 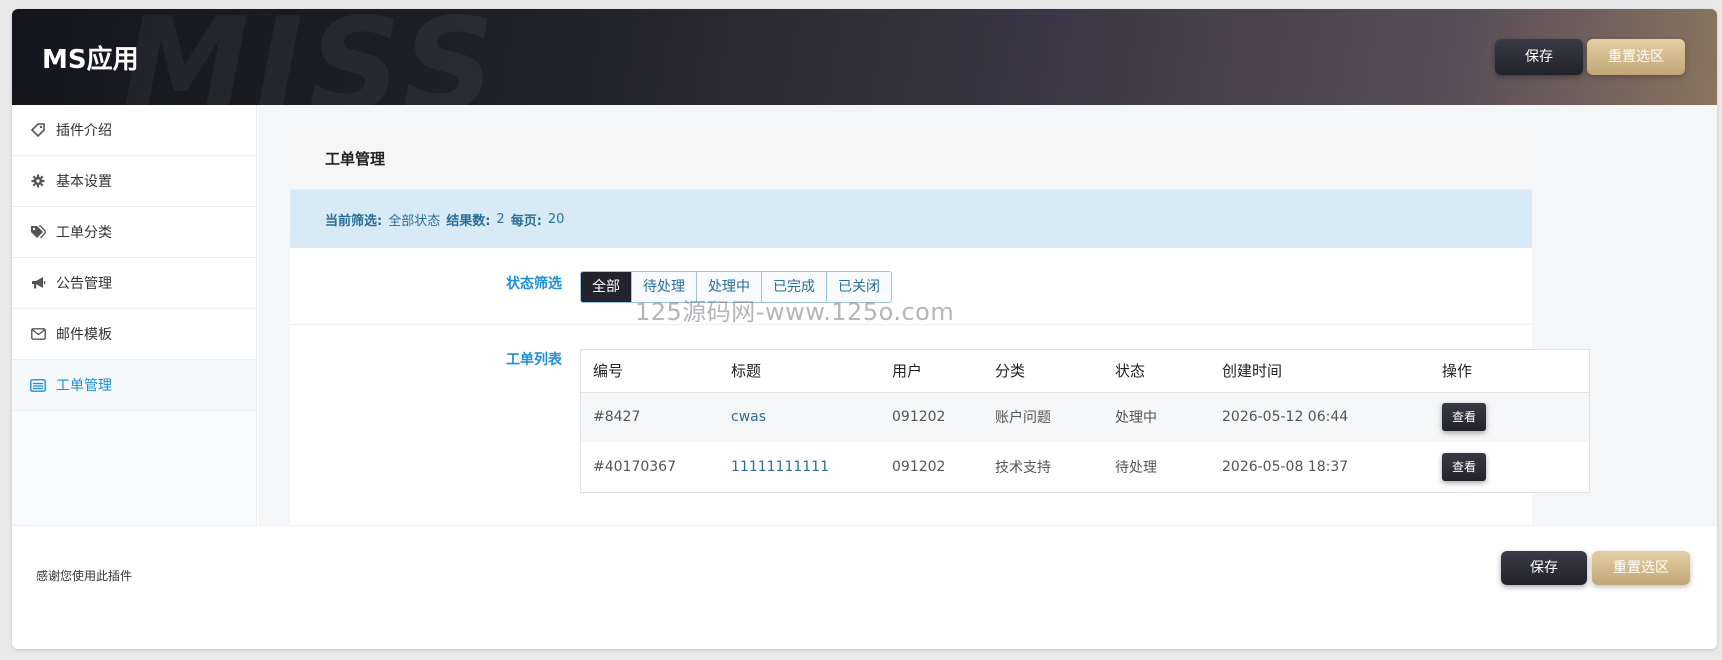 I want to click on column-header-category: 分类, so click(x=1043, y=371).